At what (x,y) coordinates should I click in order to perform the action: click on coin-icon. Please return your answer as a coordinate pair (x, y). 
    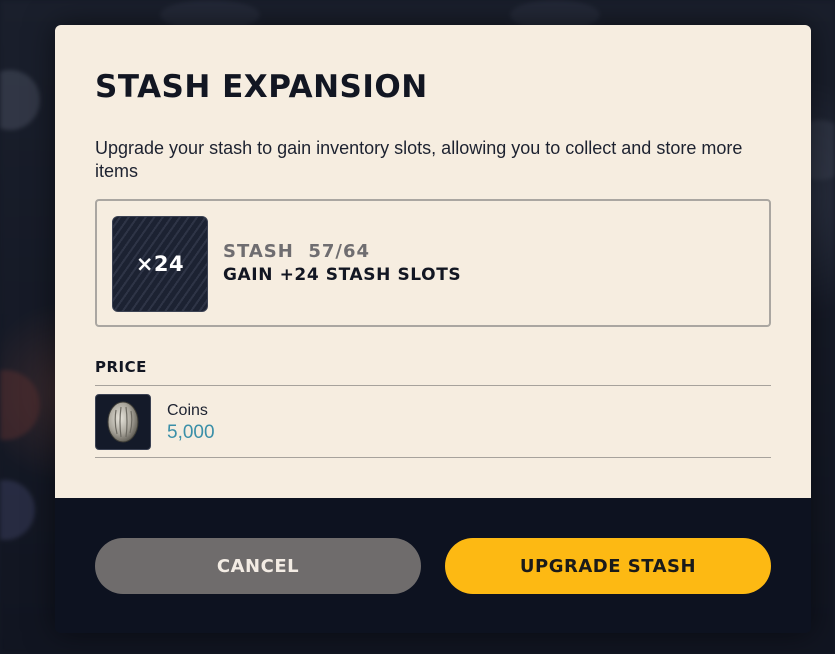
    Looking at the image, I should click on (123, 422).